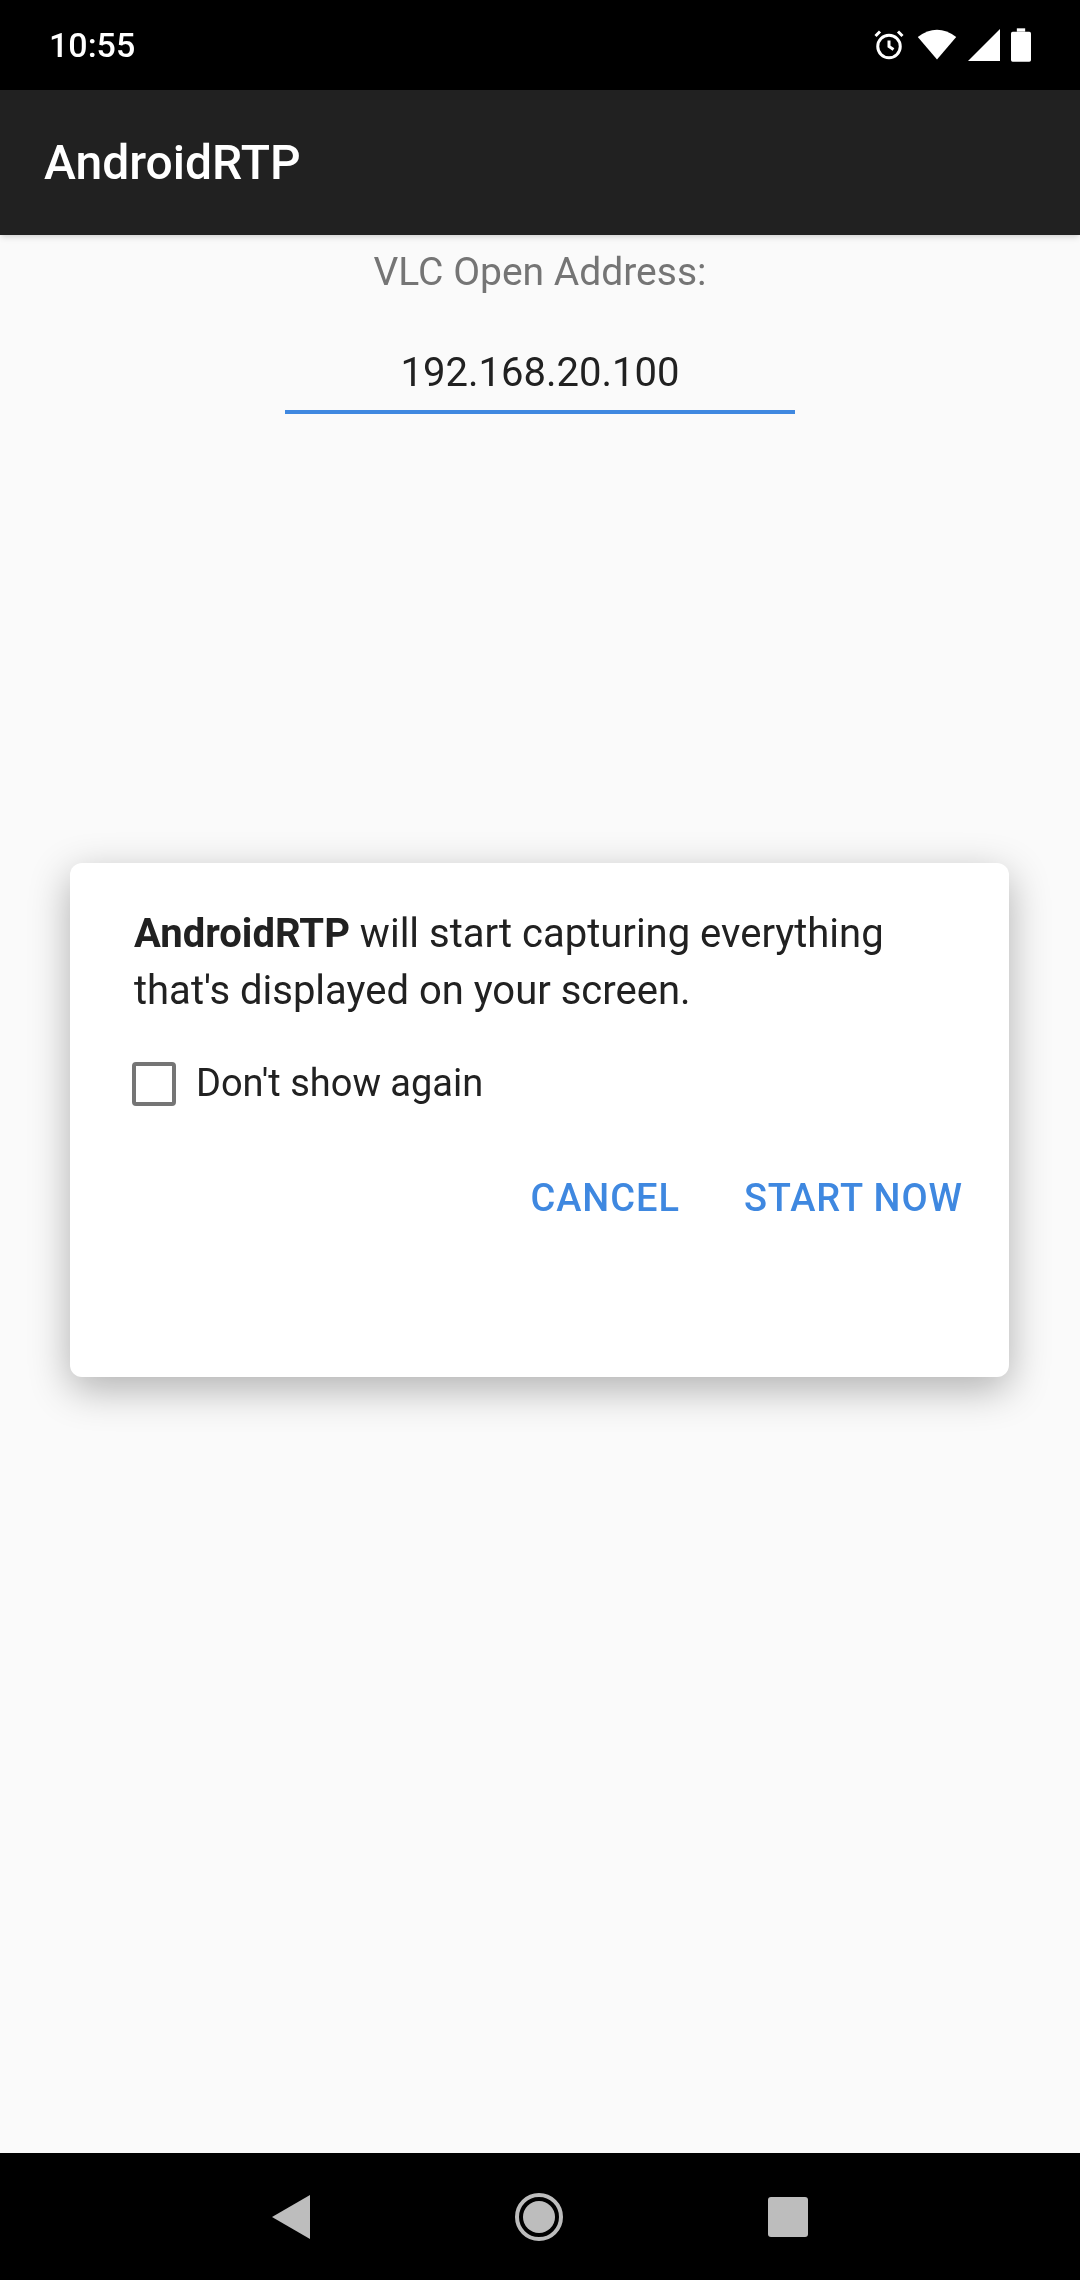 Image resolution: width=1080 pixels, height=2280 pixels. What do you see at coordinates (291, 2216) in the screenshot?
I see `back-icon` at bounding box center [291, 2216].